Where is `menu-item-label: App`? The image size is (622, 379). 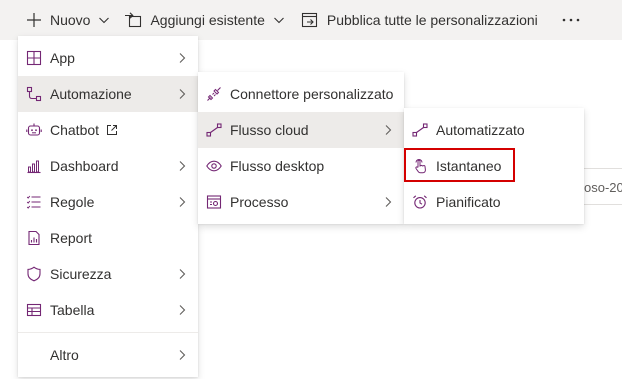
menu-item-label: App is located at coordinates (62, 58).